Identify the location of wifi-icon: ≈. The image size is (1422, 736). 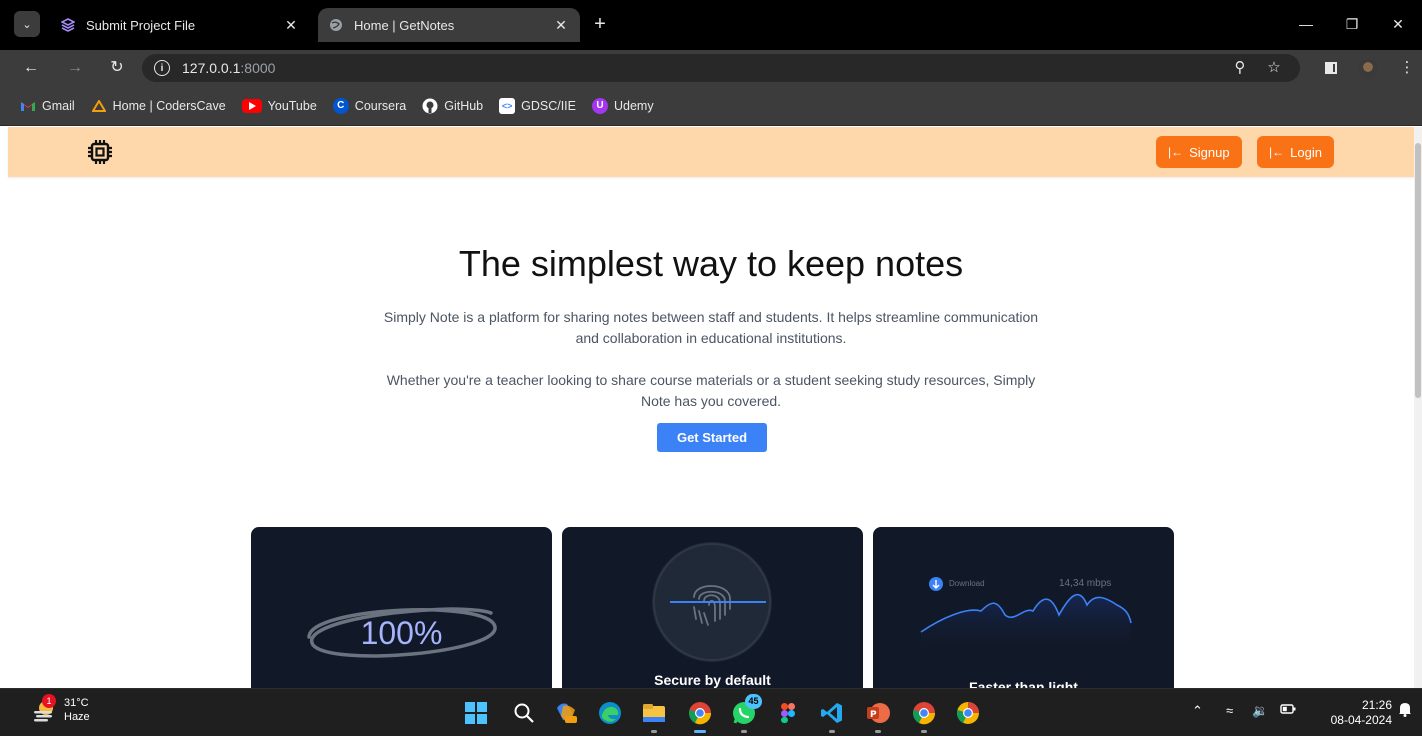
(1229, 710).